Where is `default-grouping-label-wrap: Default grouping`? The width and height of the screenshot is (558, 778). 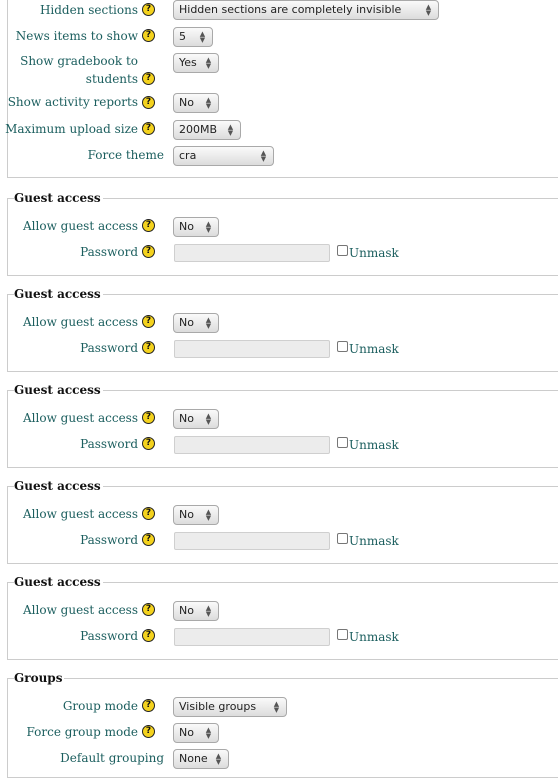
default-grouping-label-wrap: Default grouping is located at coordinates (82, 758).